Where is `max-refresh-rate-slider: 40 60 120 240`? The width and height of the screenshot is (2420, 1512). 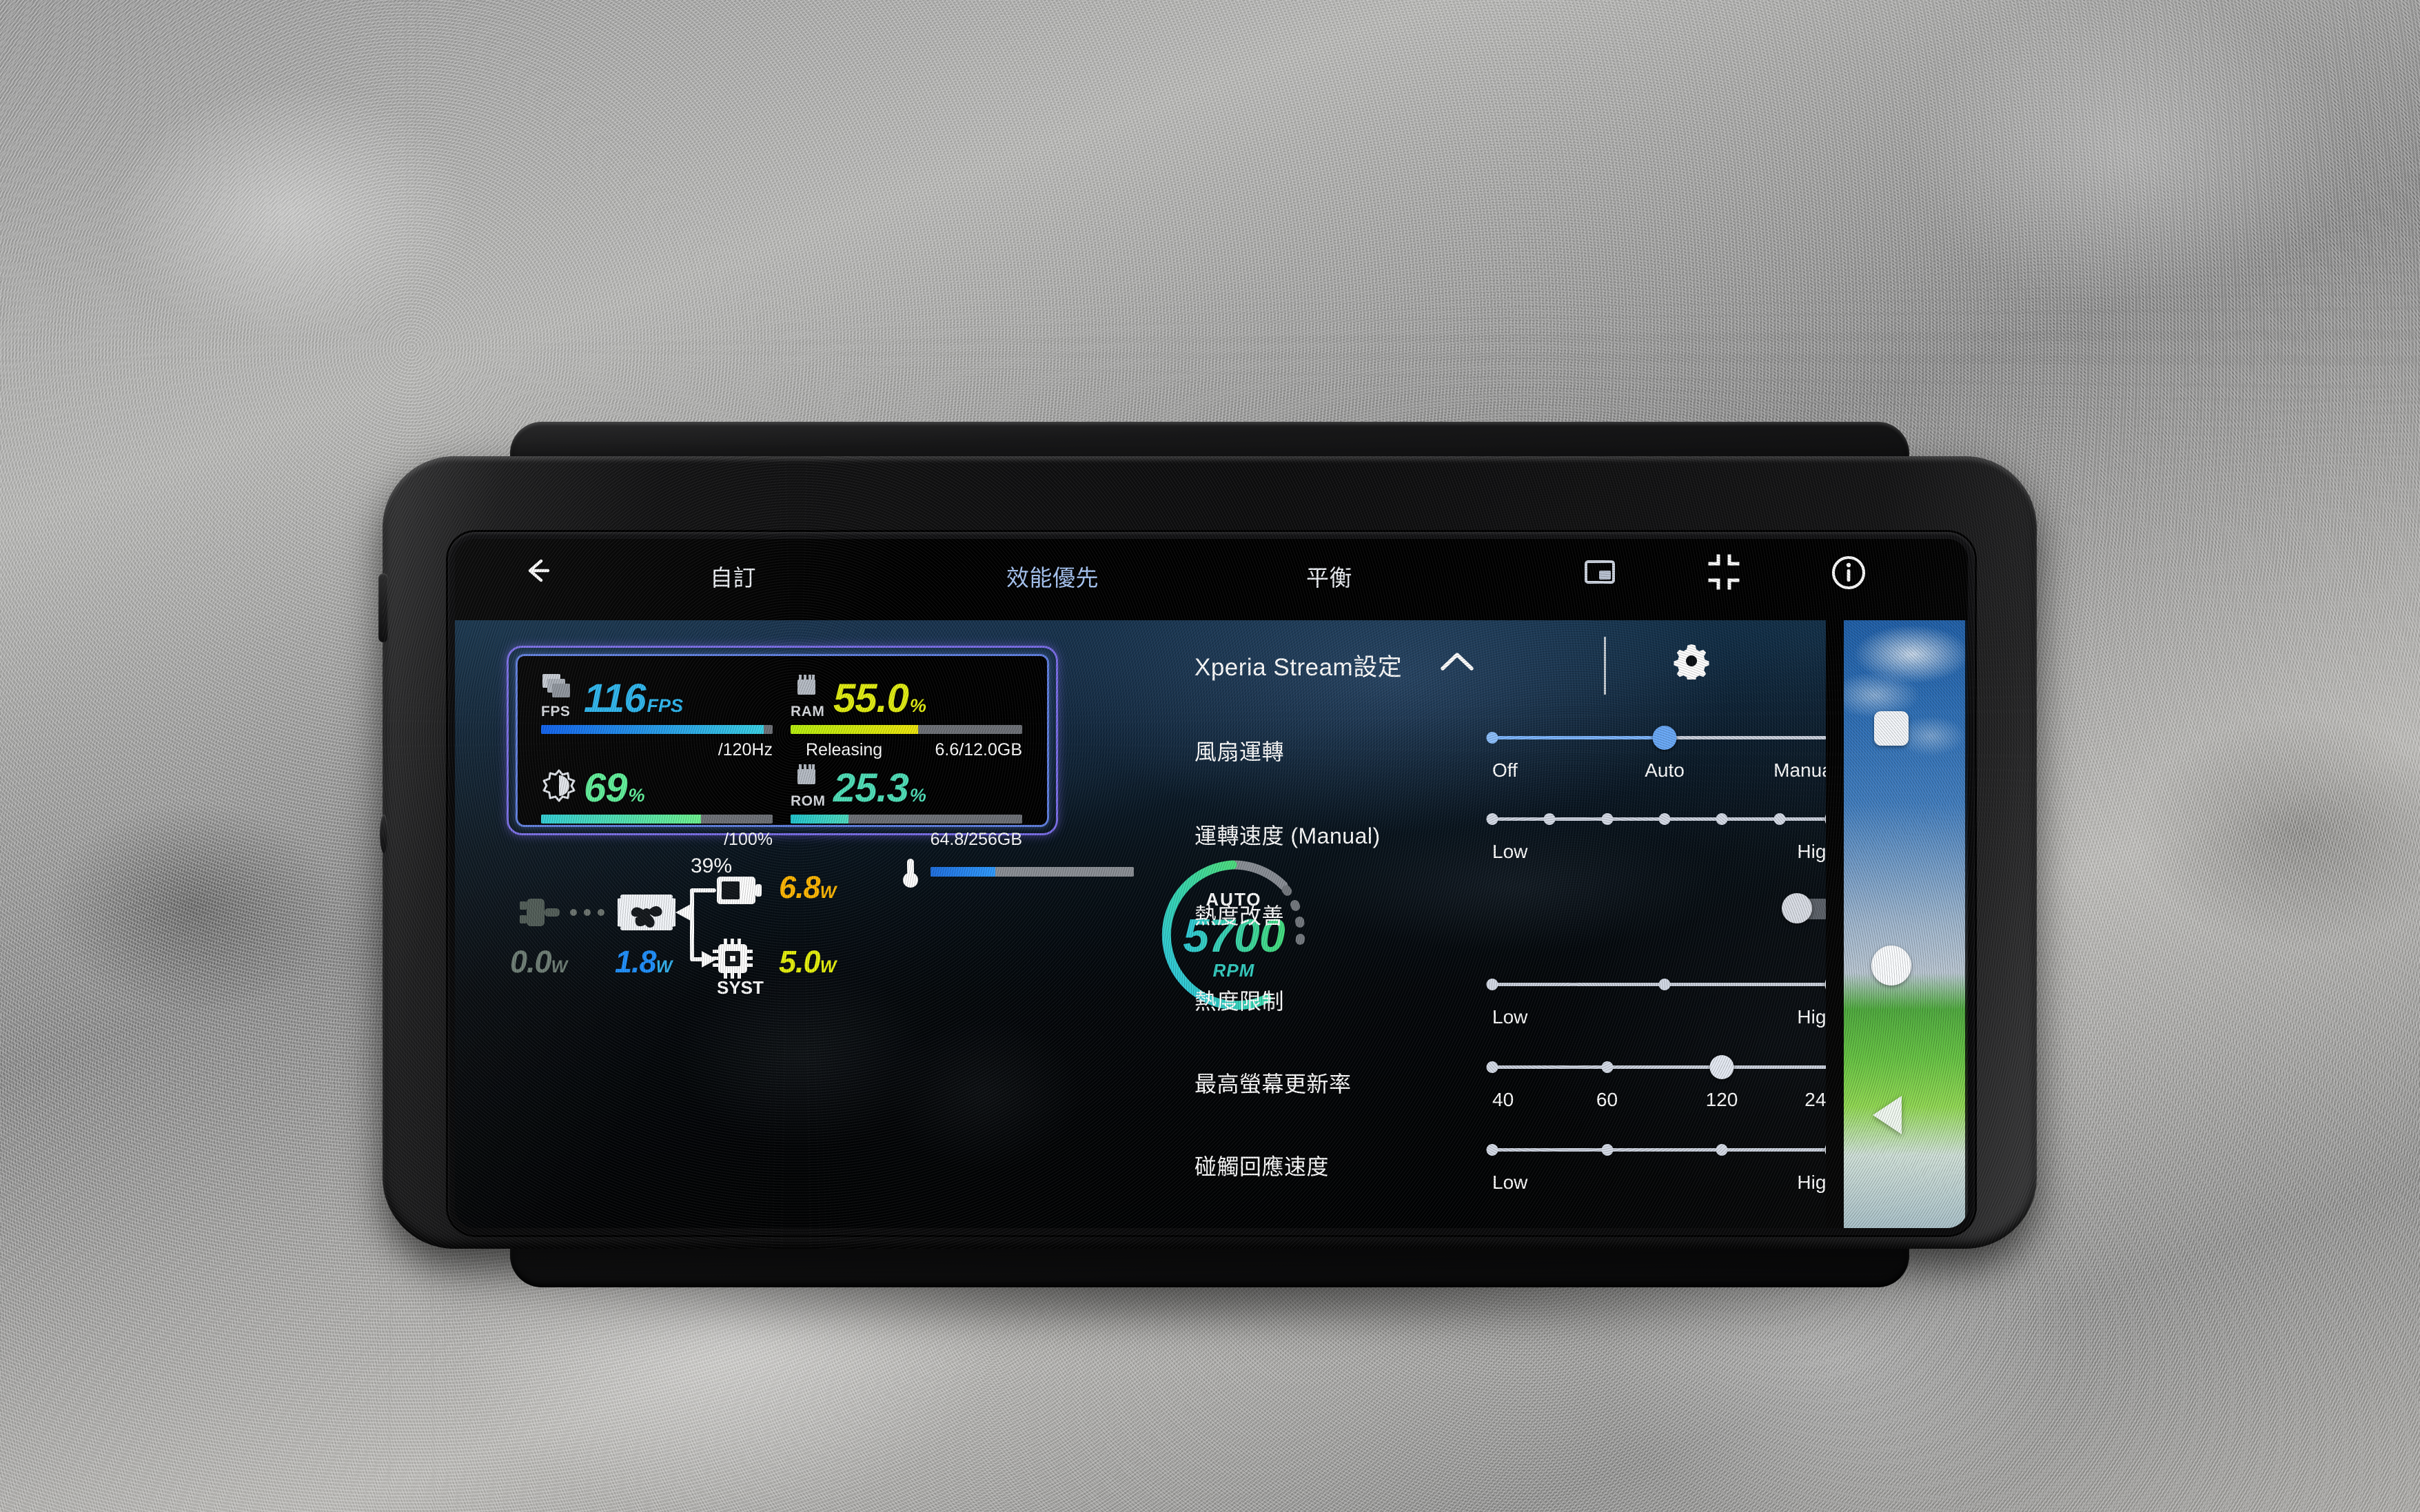 max-refresh-rate-slider: 40 60 120 240 is located at coordinates (1664, 1081).